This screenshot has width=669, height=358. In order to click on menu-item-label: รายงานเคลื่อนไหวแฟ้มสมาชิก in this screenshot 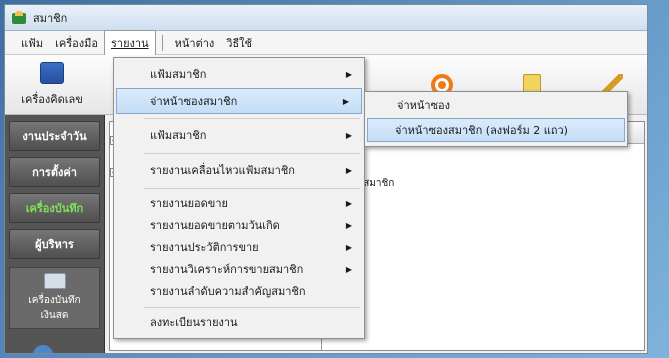, I will do `click(222, 170)`.